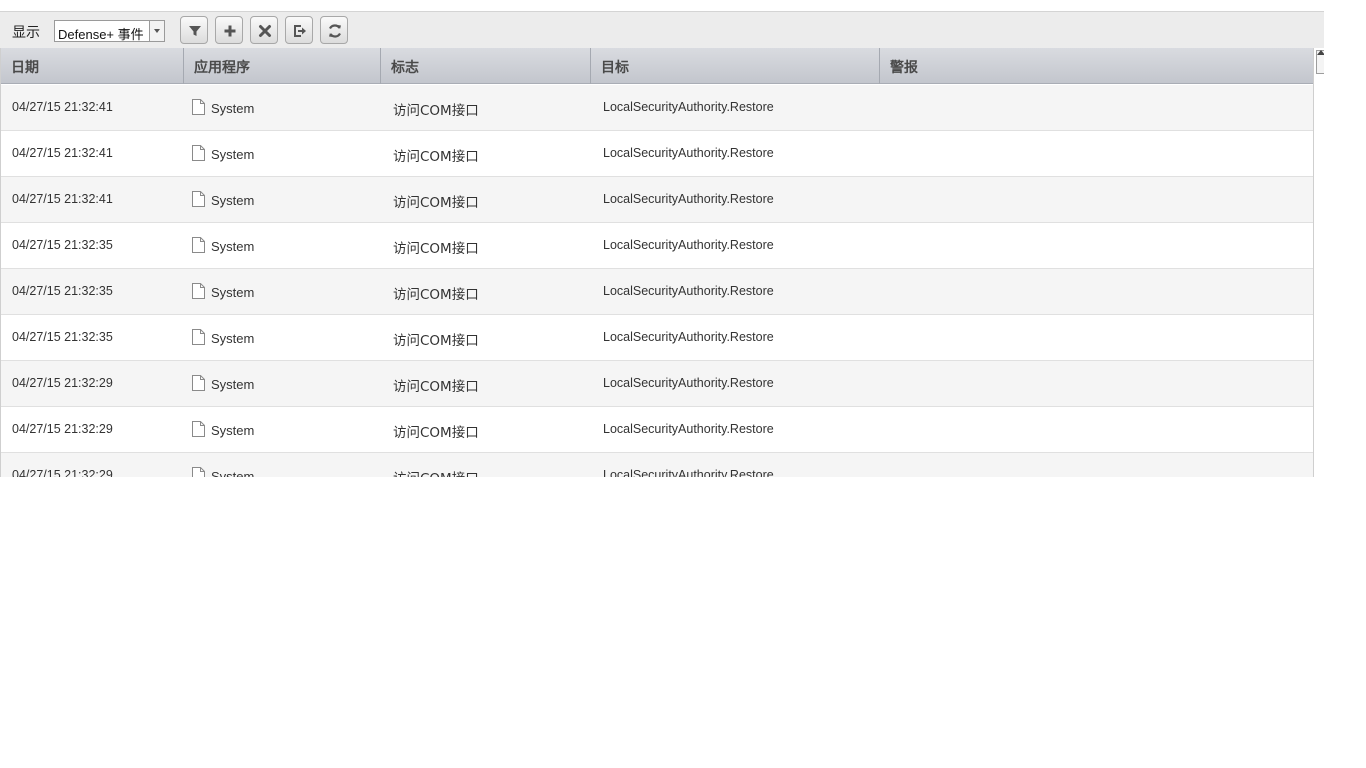  What do you see at coordinates (282, 66) in the screenshot?
I see `column-header-application: 应用程序` at bounding box center [282, 66].